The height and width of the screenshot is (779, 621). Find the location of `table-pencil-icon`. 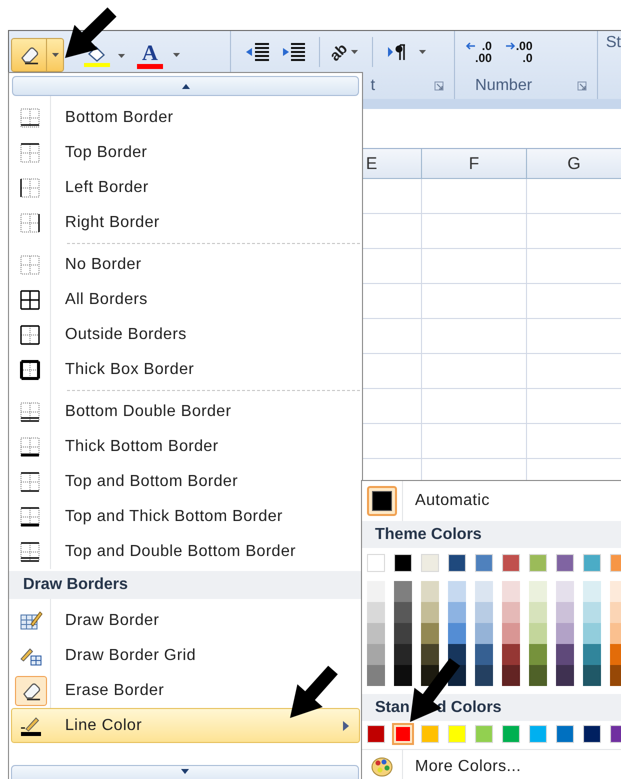

table-pencil-icon is located at coordinates (31, 621).